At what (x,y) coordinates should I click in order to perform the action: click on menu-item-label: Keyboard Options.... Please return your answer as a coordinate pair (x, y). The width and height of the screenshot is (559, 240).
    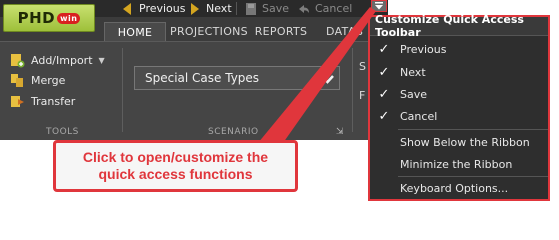
    Looking at the image, I should click on (454, 188).